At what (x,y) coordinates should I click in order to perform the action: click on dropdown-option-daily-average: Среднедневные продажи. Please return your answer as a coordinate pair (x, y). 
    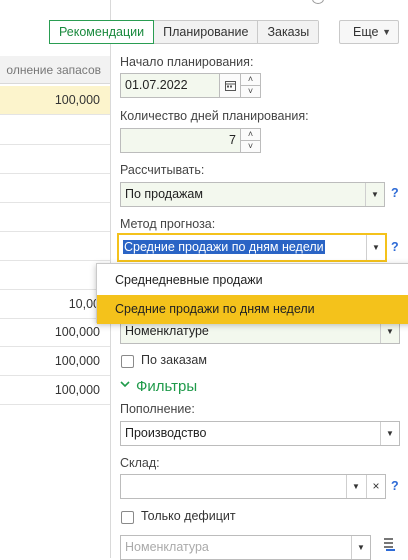
    Looking at the image, I should click on (252, 280).